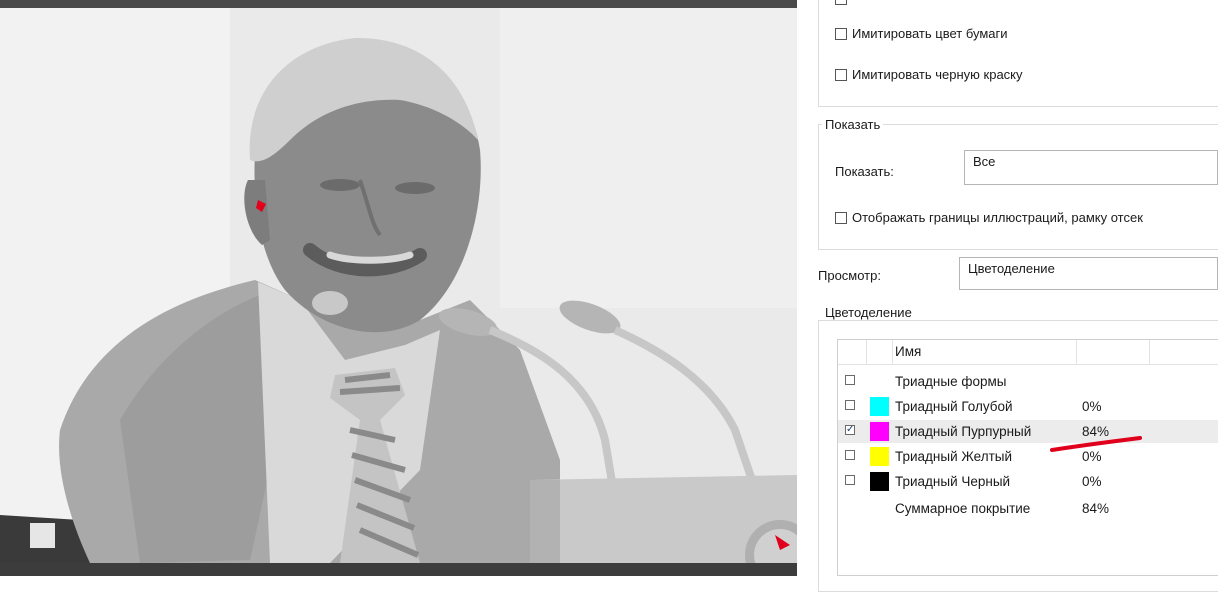  Describe the element at coordinates (1028, 406) in the screenshot. I see `table-row: Триадный Голубой 0%` at that location.